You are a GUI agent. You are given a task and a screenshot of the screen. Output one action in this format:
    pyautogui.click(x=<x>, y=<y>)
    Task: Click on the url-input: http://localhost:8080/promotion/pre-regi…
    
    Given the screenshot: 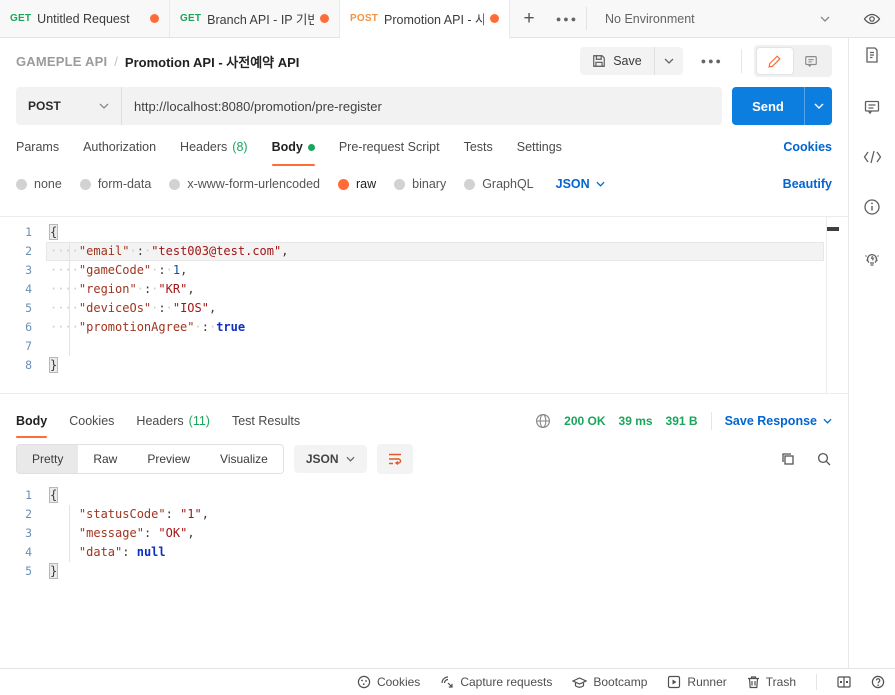 What is the action you would take?
    pyautogui.click(x=422, y=106)
    